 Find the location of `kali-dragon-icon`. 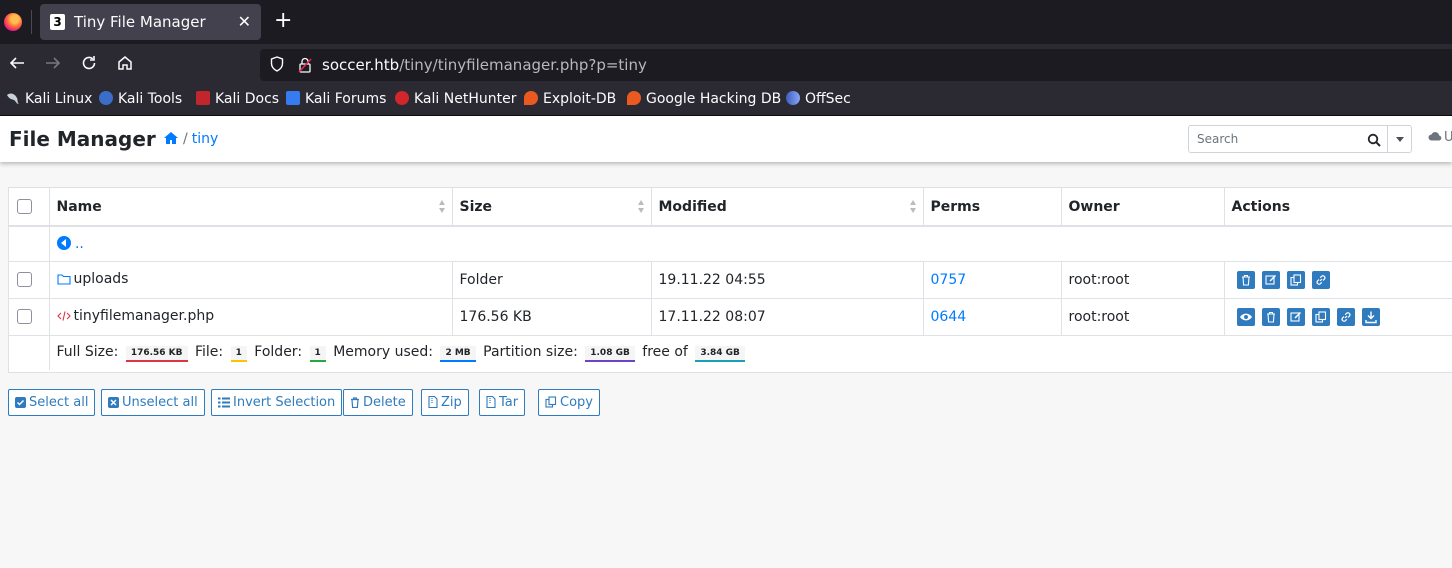

kali-dragon-icon is located at coordinates (13, 98).